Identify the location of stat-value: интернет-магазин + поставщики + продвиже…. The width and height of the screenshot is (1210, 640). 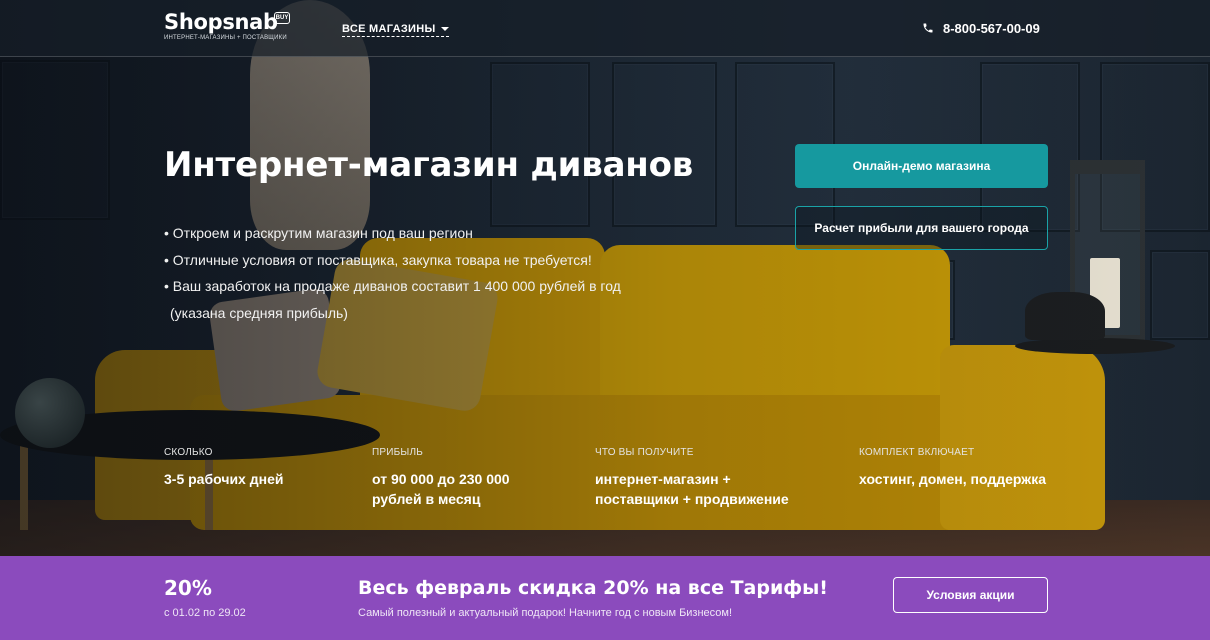
(692, 489).